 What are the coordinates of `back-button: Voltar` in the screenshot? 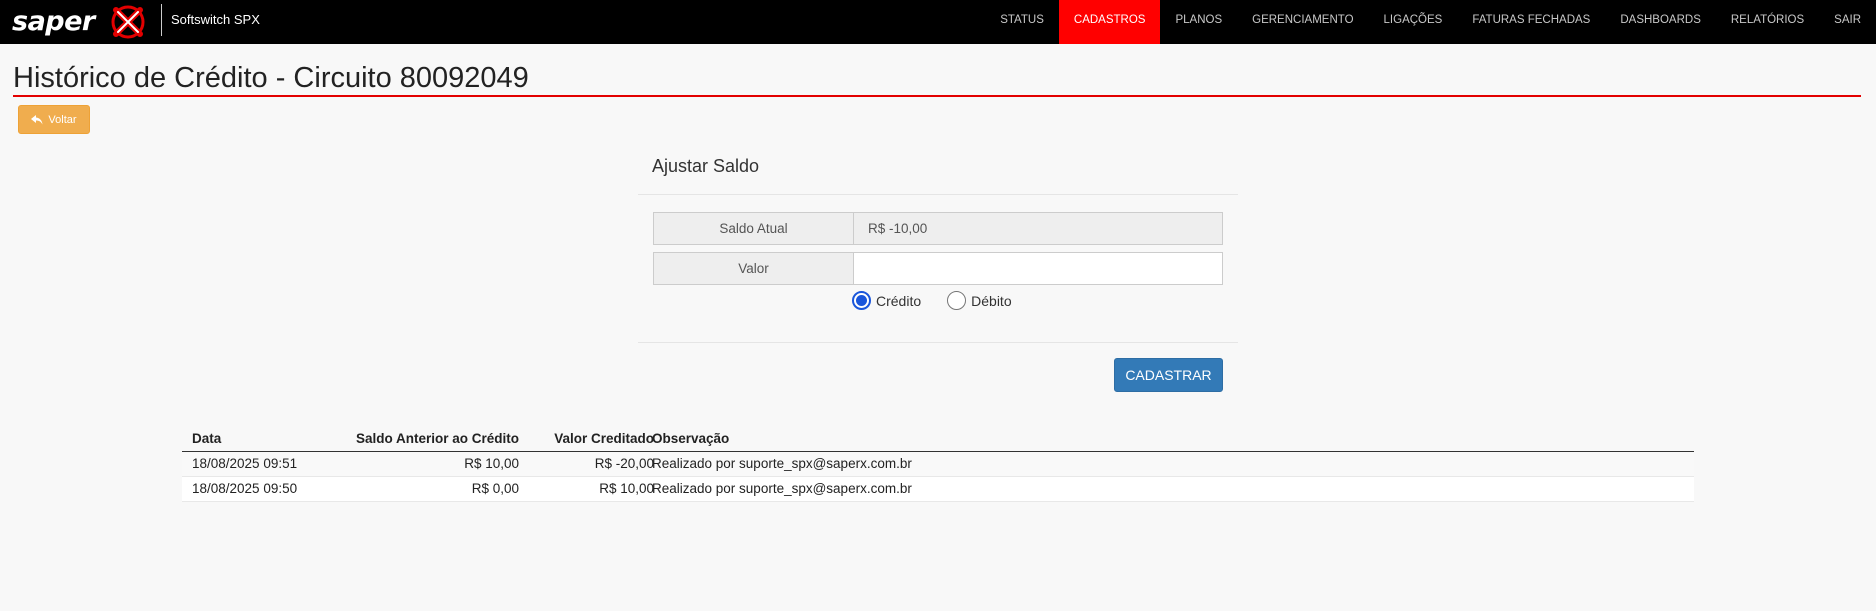 It's located at (54, 119).